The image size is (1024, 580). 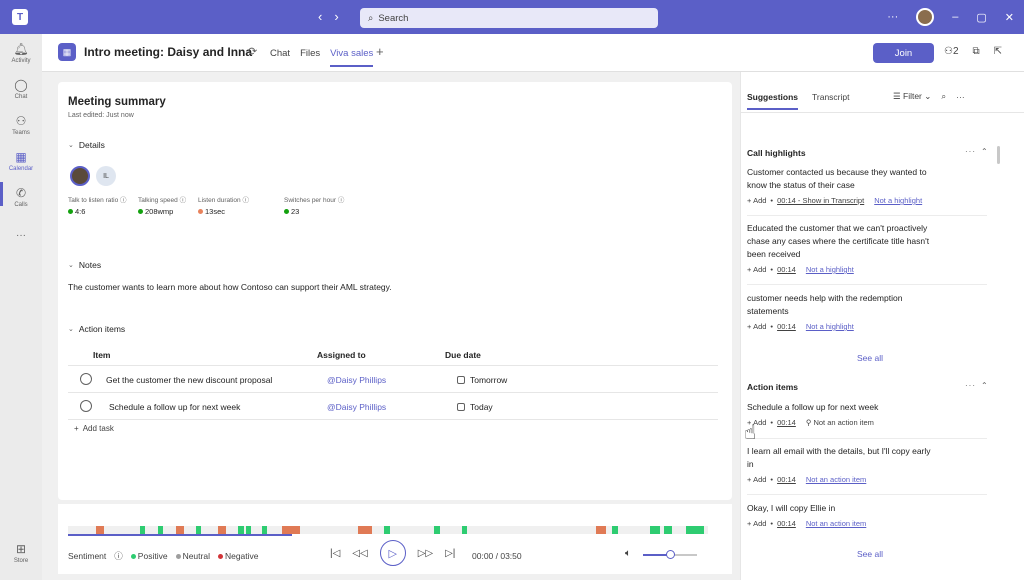 I want to click on task-item: Schedule a follow up for next week, so click(x=174, y=407).